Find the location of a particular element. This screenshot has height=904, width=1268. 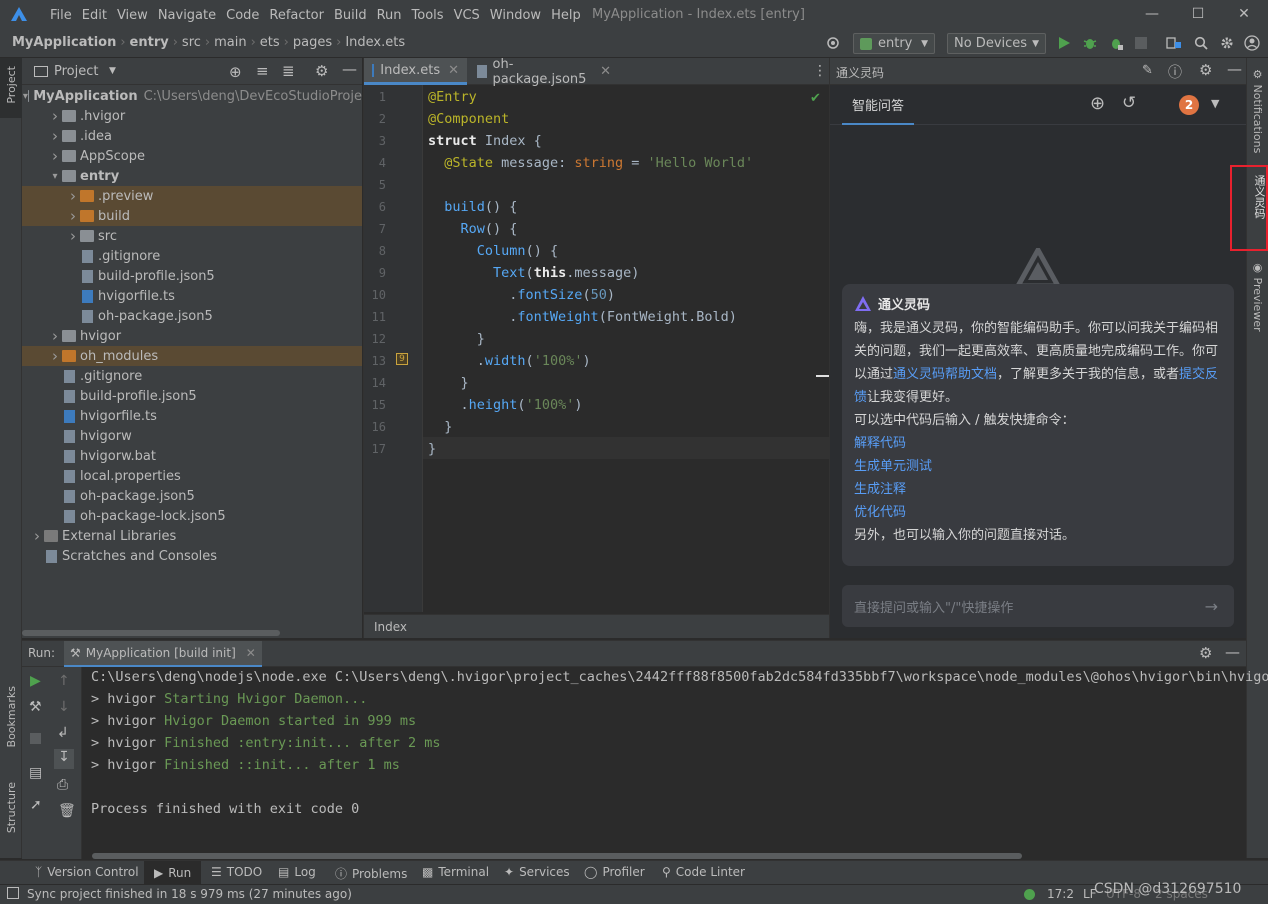

trash-icon: 🗑 is located at coordinates (67, 811).